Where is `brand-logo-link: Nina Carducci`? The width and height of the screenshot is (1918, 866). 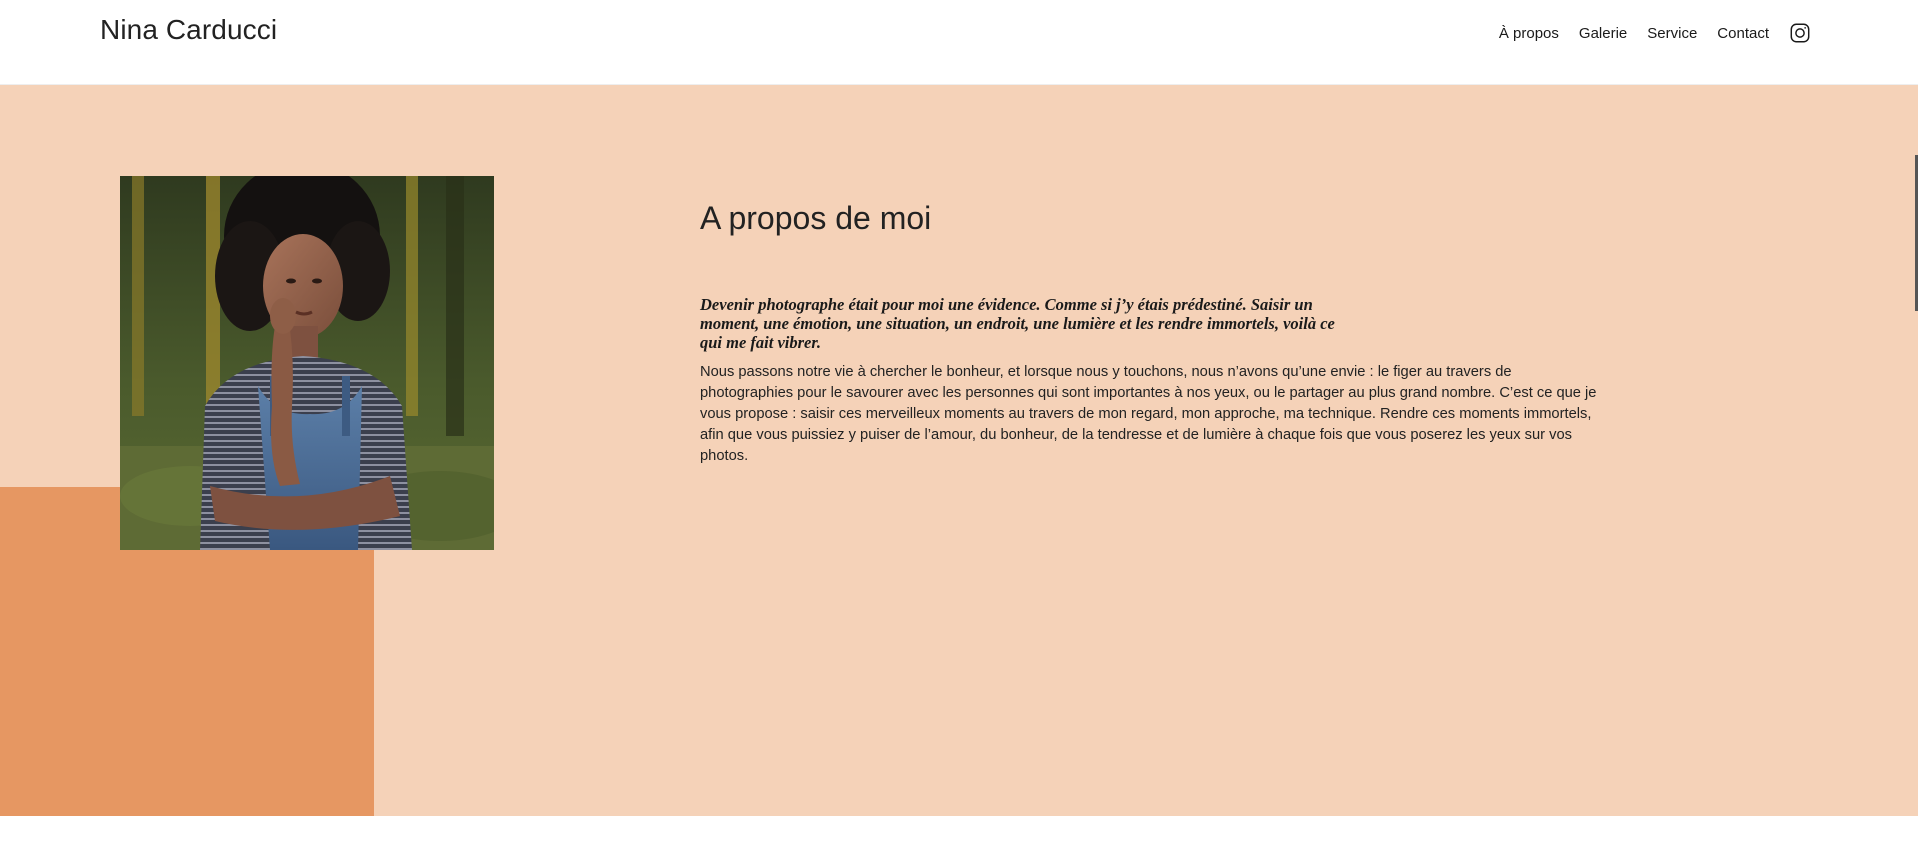
brand-logo-link: Nina Carducci is located at coordinates (188, 30).